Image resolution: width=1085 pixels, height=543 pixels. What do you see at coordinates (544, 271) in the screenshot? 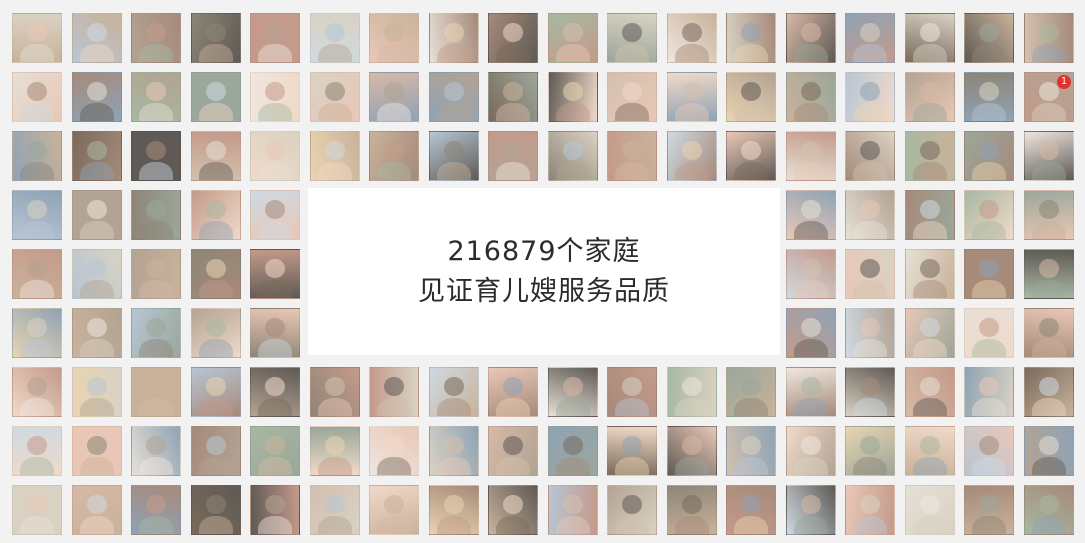
I see `headline-panel: 216879个家庭 见证育儿嫂服务品质` at bounding box center [544, 271].